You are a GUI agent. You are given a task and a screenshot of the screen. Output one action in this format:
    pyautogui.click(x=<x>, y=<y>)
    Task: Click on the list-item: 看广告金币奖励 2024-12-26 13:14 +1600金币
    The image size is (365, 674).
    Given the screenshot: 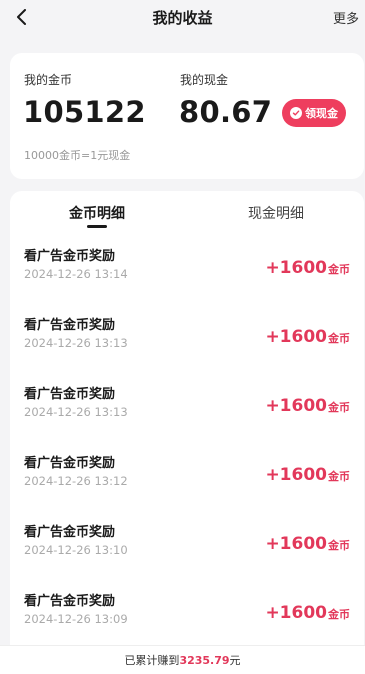 What is the action you would take?
    pyautogui.click(x=187, y=271)
    